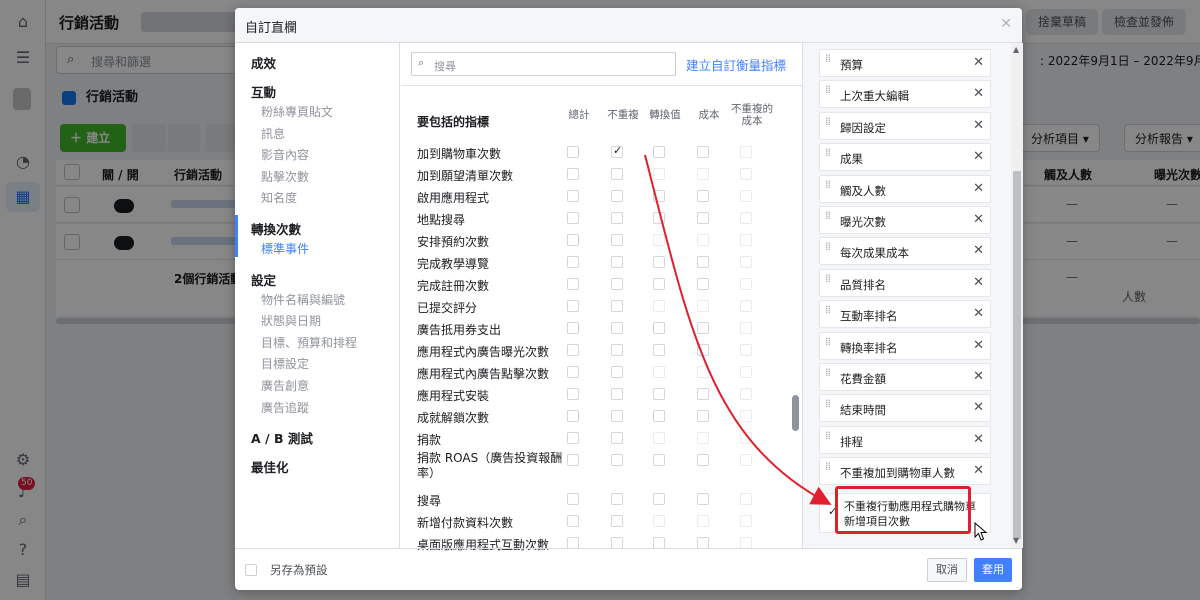 Image resolution: width=1200 pixels, height=600 pixels. Describe the element at coordinates (596, 351) in the screenshot. I see `metric-row: 應用程式內廣告曝光次數` at that location.